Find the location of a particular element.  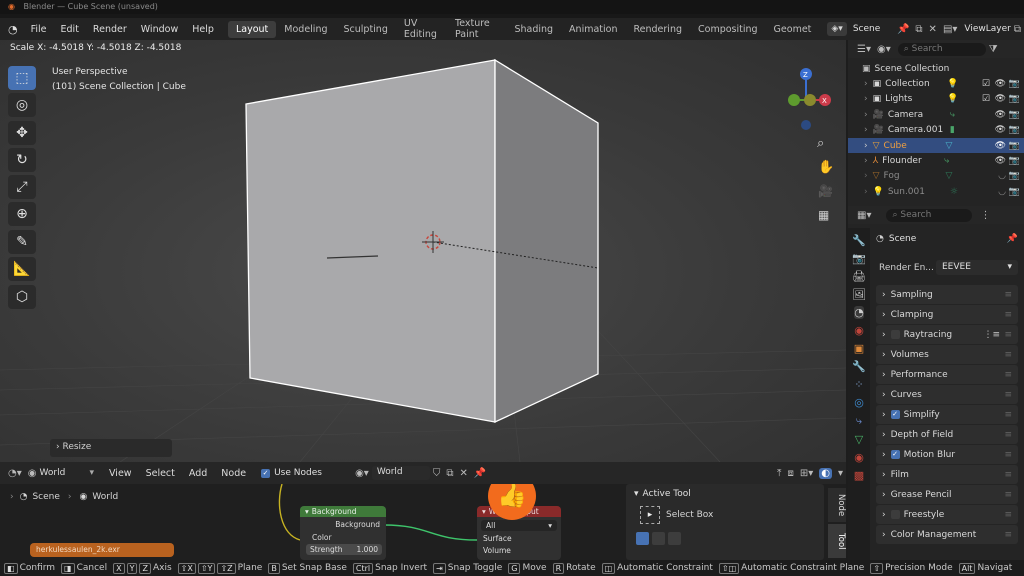

freestyle-checkbox is located at coordinates (895, 514).